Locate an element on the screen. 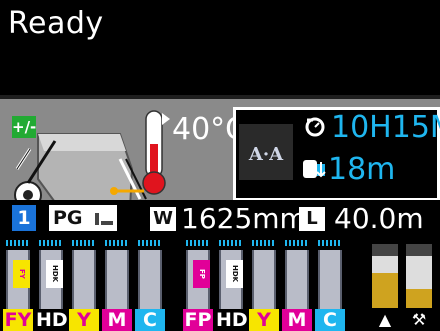 Image resolution: width=440 pixels, height=331 pixels. platen-gap-label: PG is located at coordinates (68, 218).